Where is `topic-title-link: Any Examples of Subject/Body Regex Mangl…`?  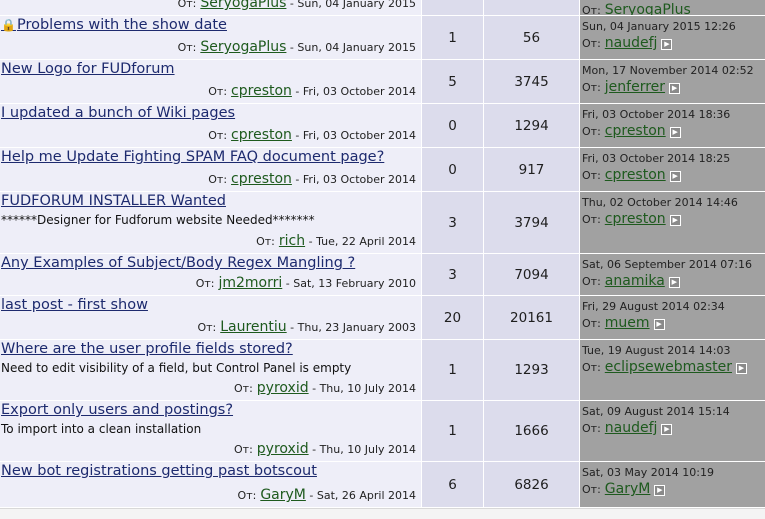 topic-title-link: Any Examples of Subject/Body Regex Mangl… is located at coordinates (178, 263).